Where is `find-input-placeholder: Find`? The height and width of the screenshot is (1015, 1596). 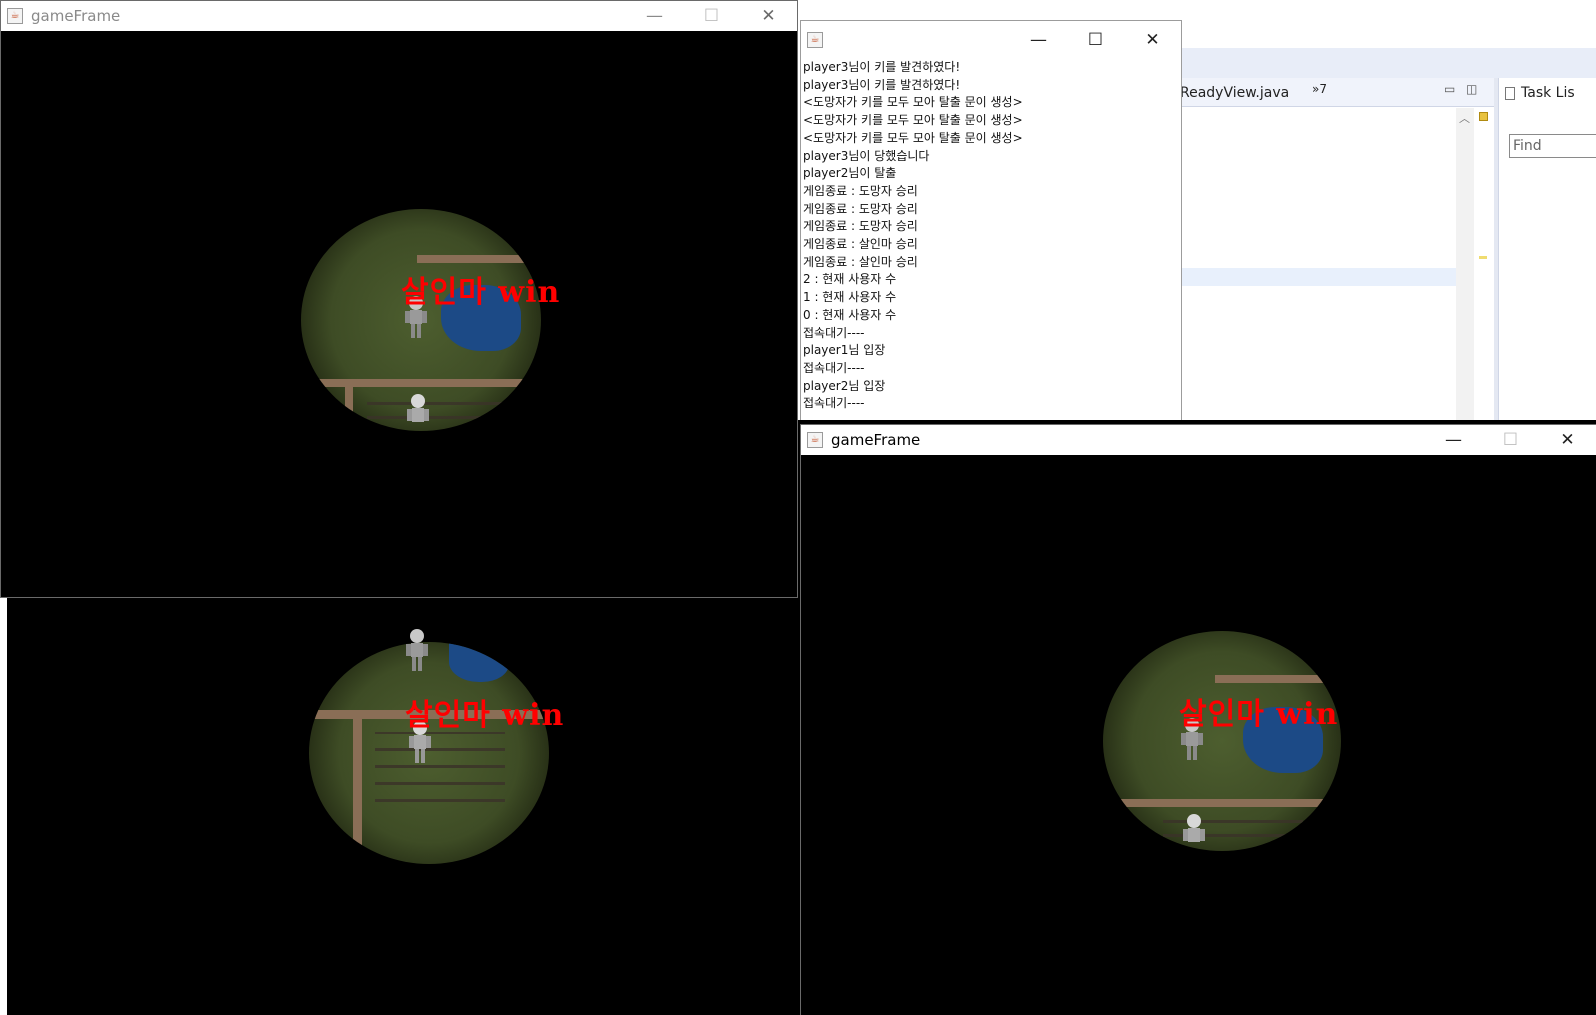
find-input-placeholder: Find is located at coordinates (1527, 146).